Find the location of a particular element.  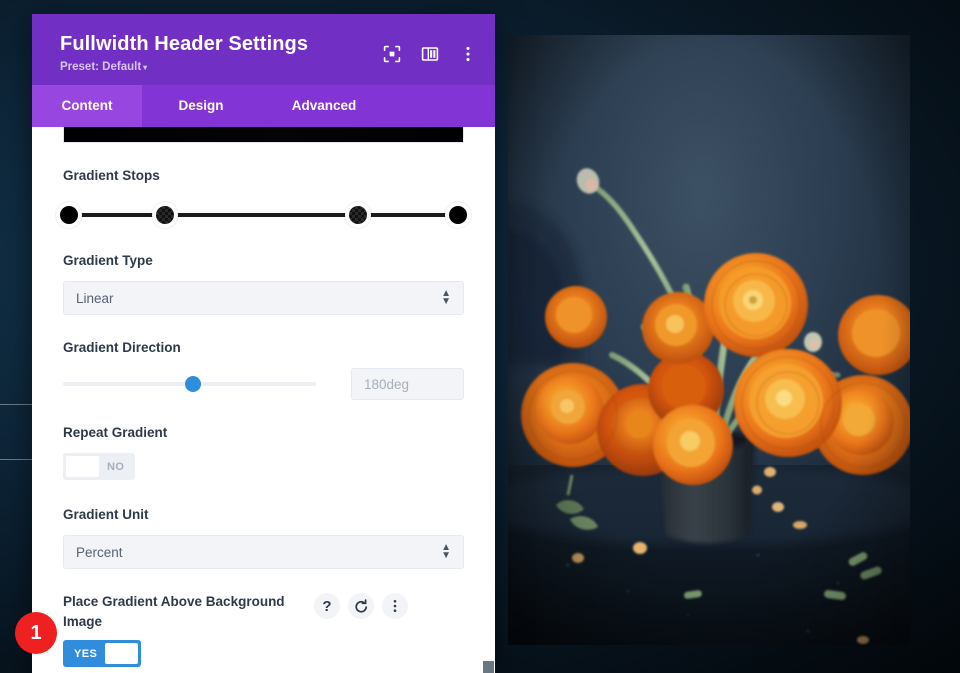

gradient-preview-bar is located at coordinates (263, 135).